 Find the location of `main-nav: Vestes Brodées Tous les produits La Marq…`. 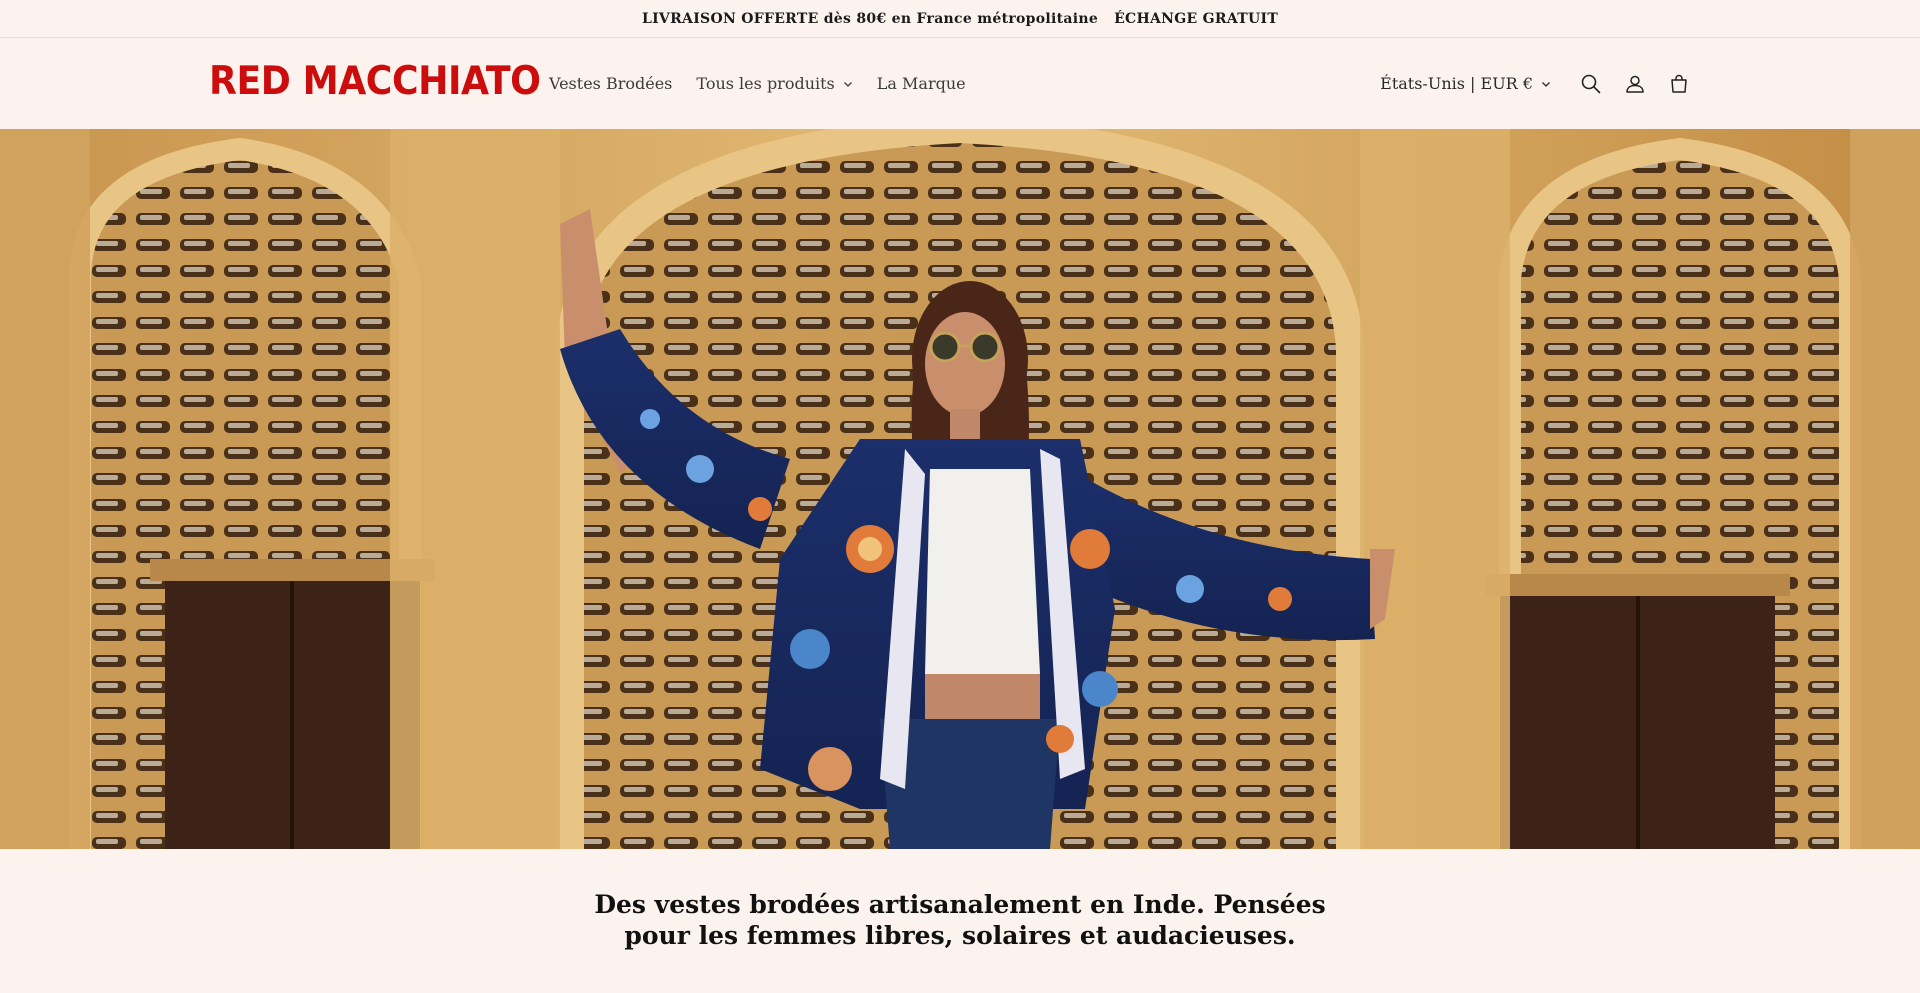

main-nav: Vestes Brodées Tous les produits La Marq… is located at coordinates (757, 83).